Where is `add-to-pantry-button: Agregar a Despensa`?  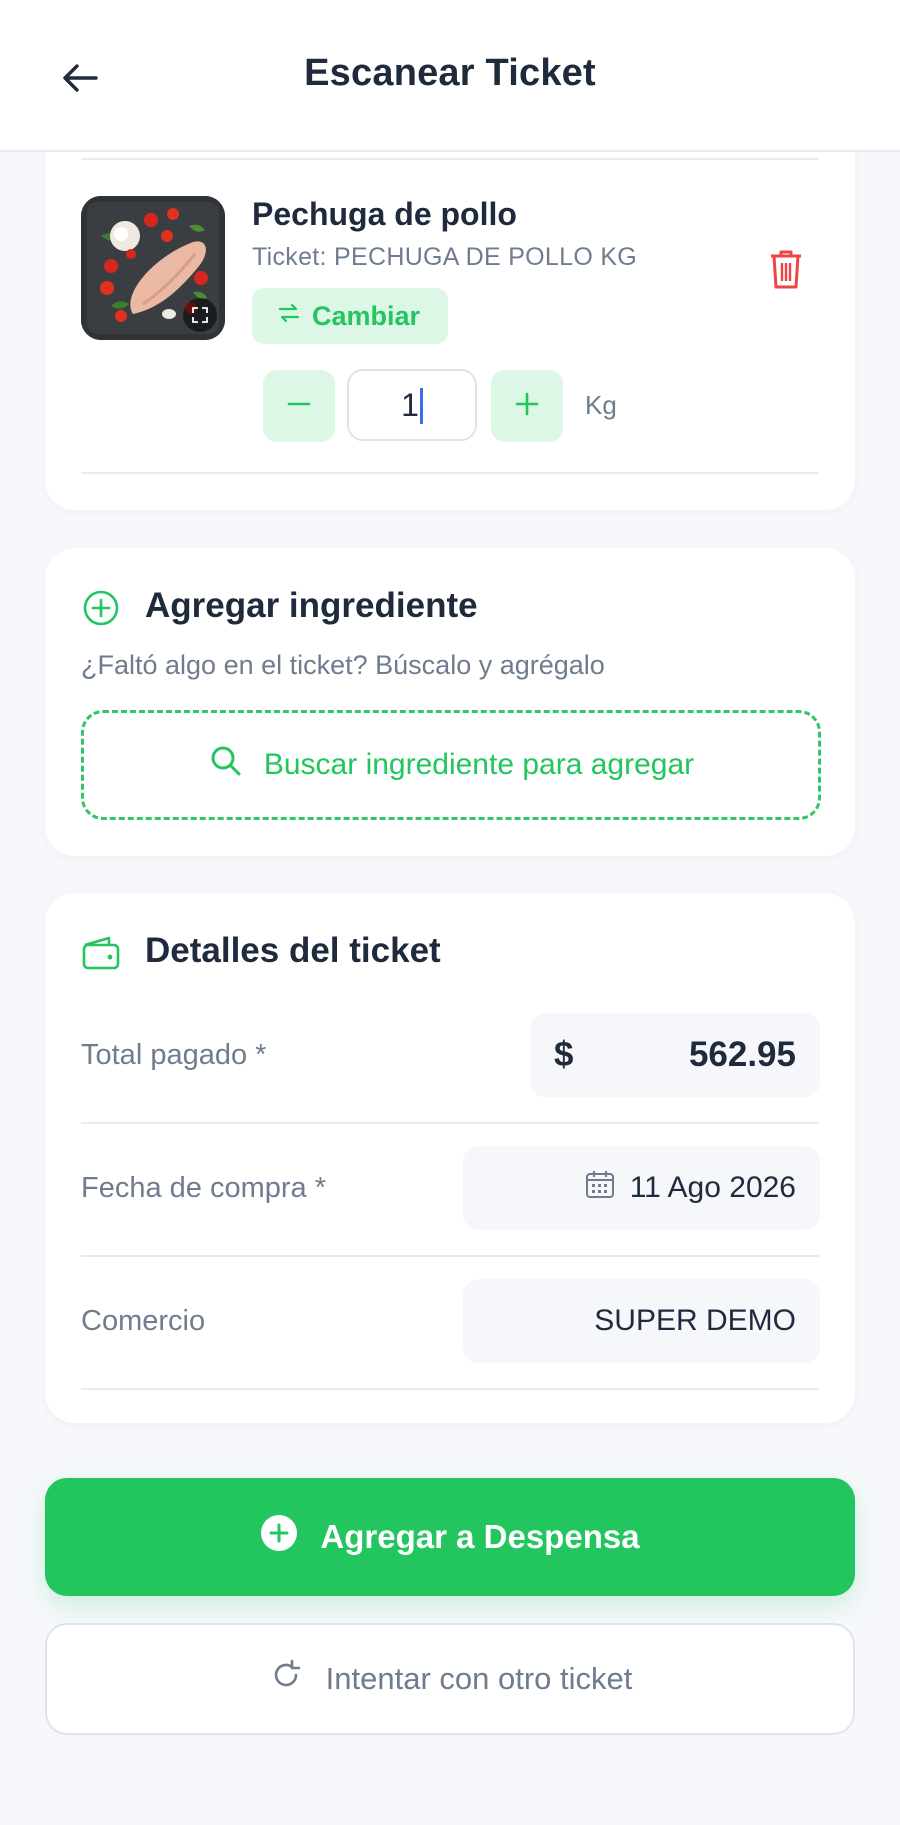 add-to-pantry-button: Agregar a Despensa is located at coordinates (450, 1537).